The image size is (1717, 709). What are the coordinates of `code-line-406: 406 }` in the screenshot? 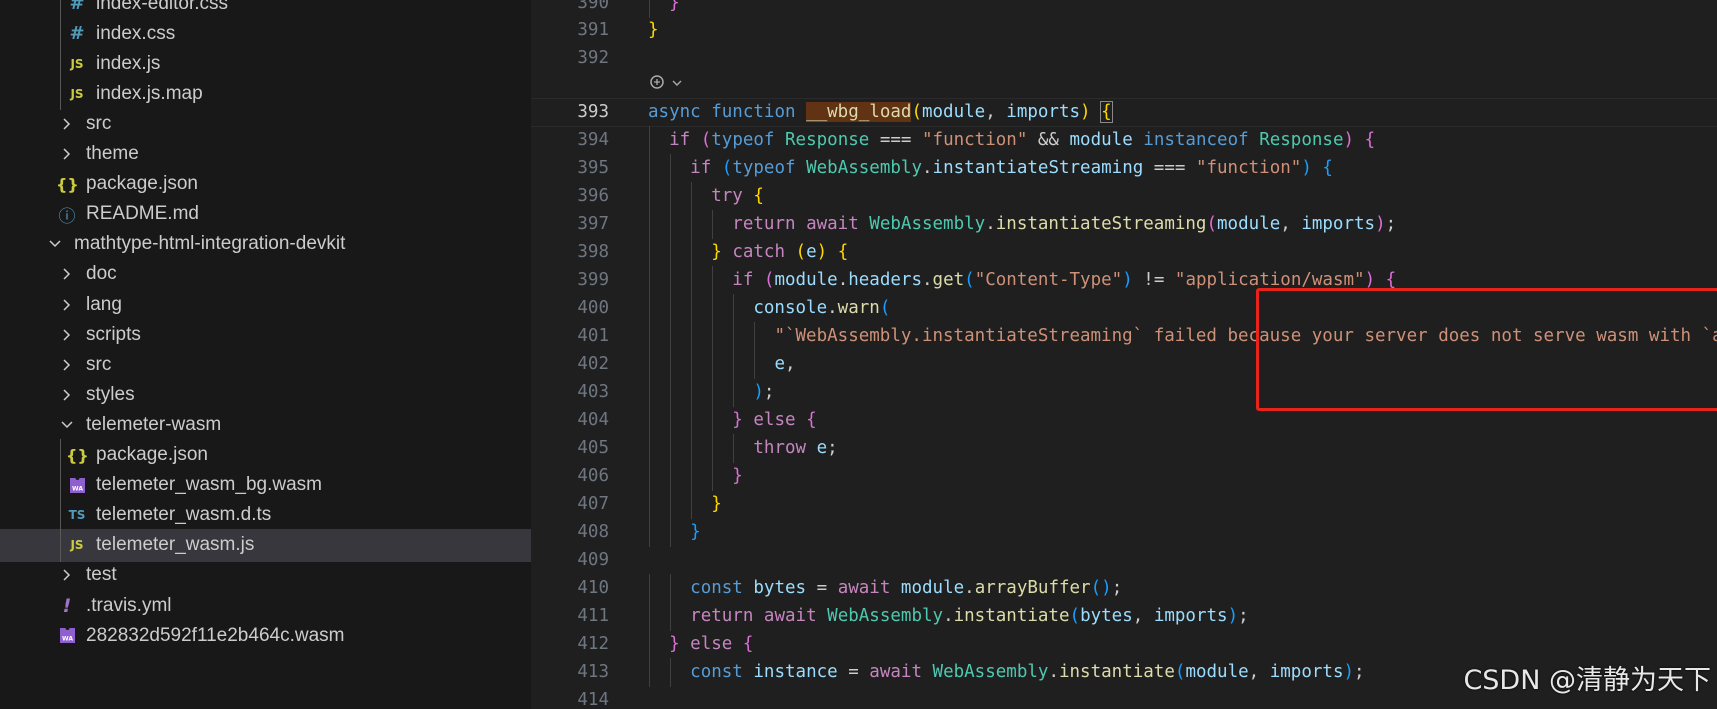 It's located at (1124, 476).